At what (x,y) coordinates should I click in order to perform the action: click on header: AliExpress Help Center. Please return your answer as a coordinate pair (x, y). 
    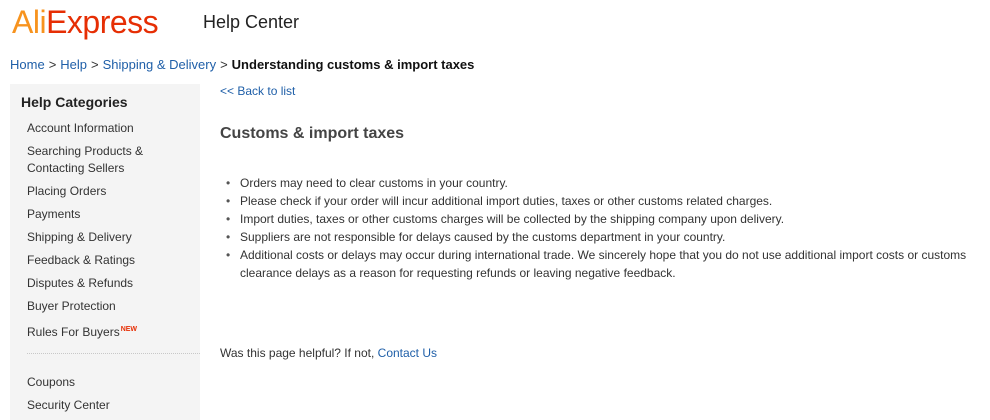
    Looking at the image, I should click on (495, 24).